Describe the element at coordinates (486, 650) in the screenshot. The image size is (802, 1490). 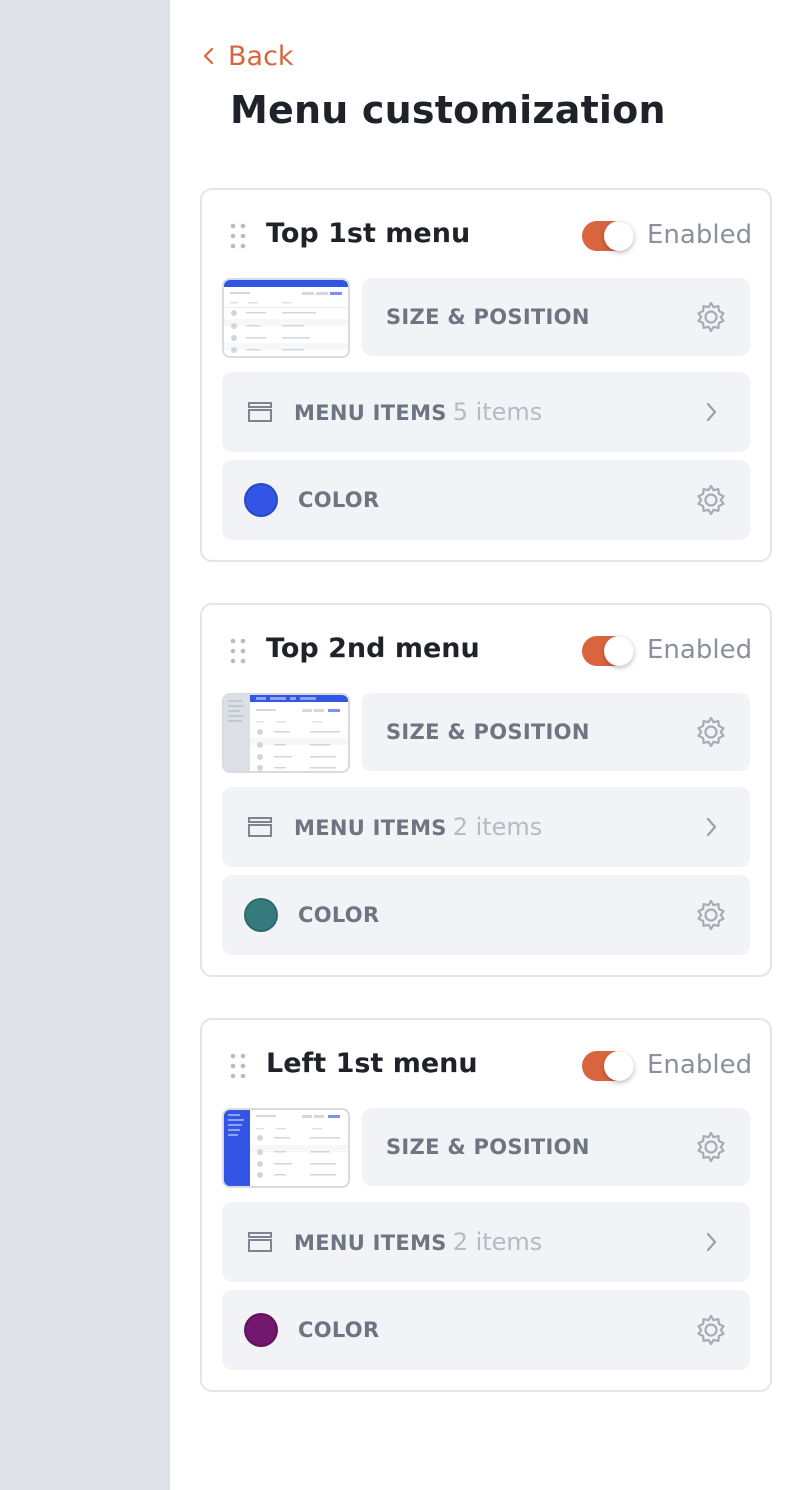
I see `menu-card-header: Top 2nd menu Enabled` at that location.